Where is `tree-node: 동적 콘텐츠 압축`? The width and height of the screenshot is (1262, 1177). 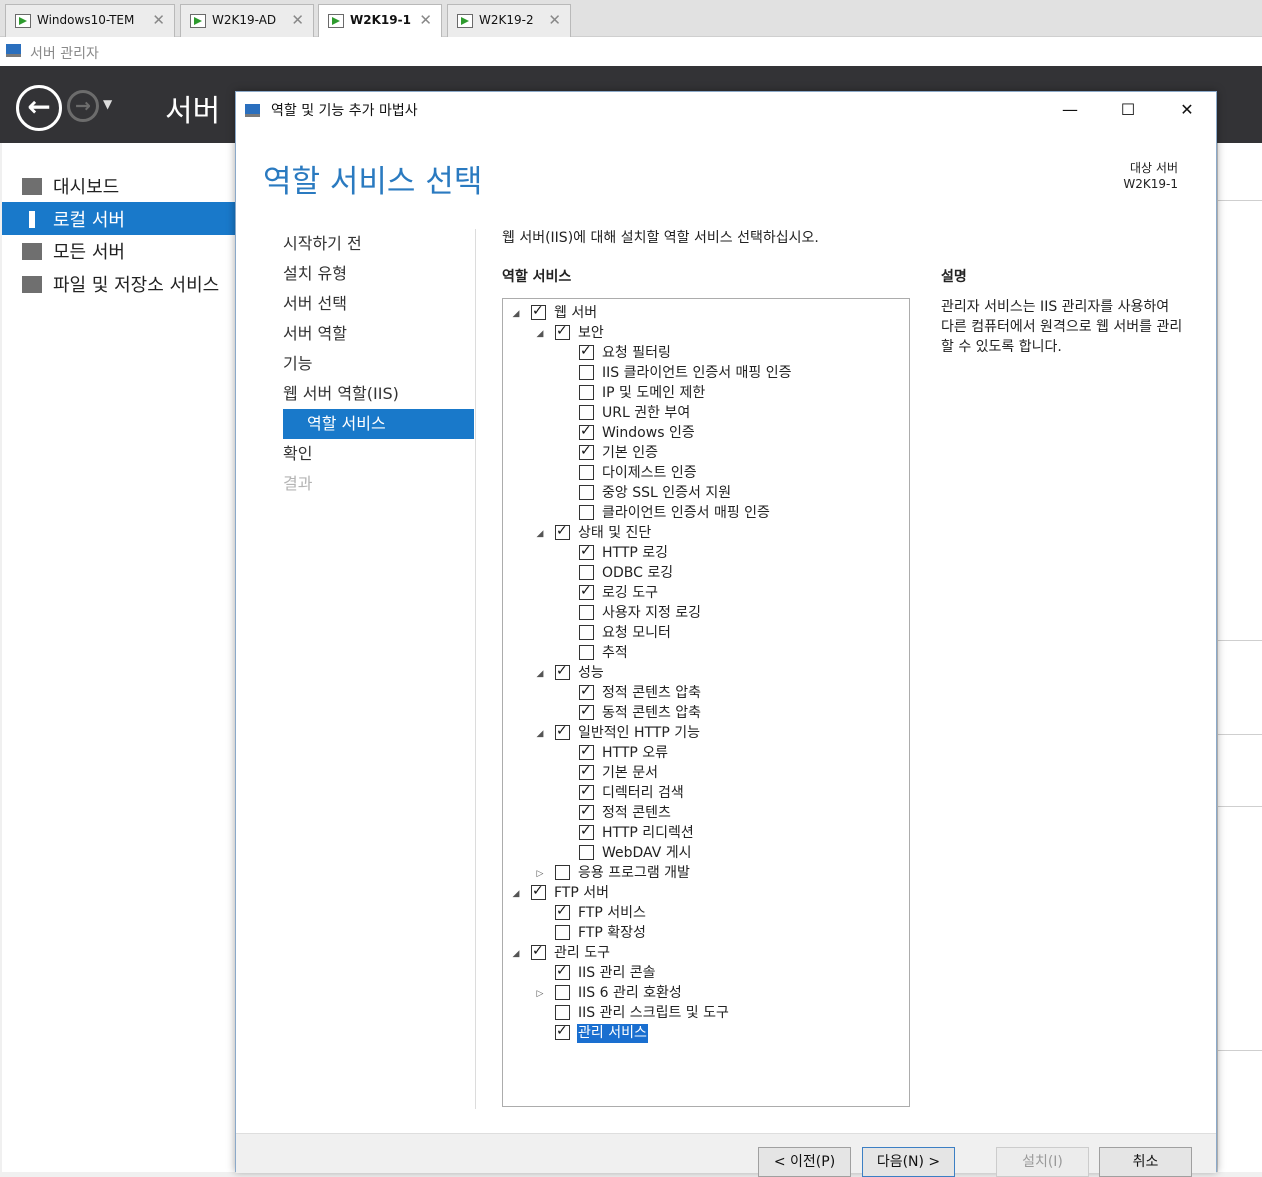 tree-node: 동적 콘텐츠 압축 is located at coordinates (706, 713).